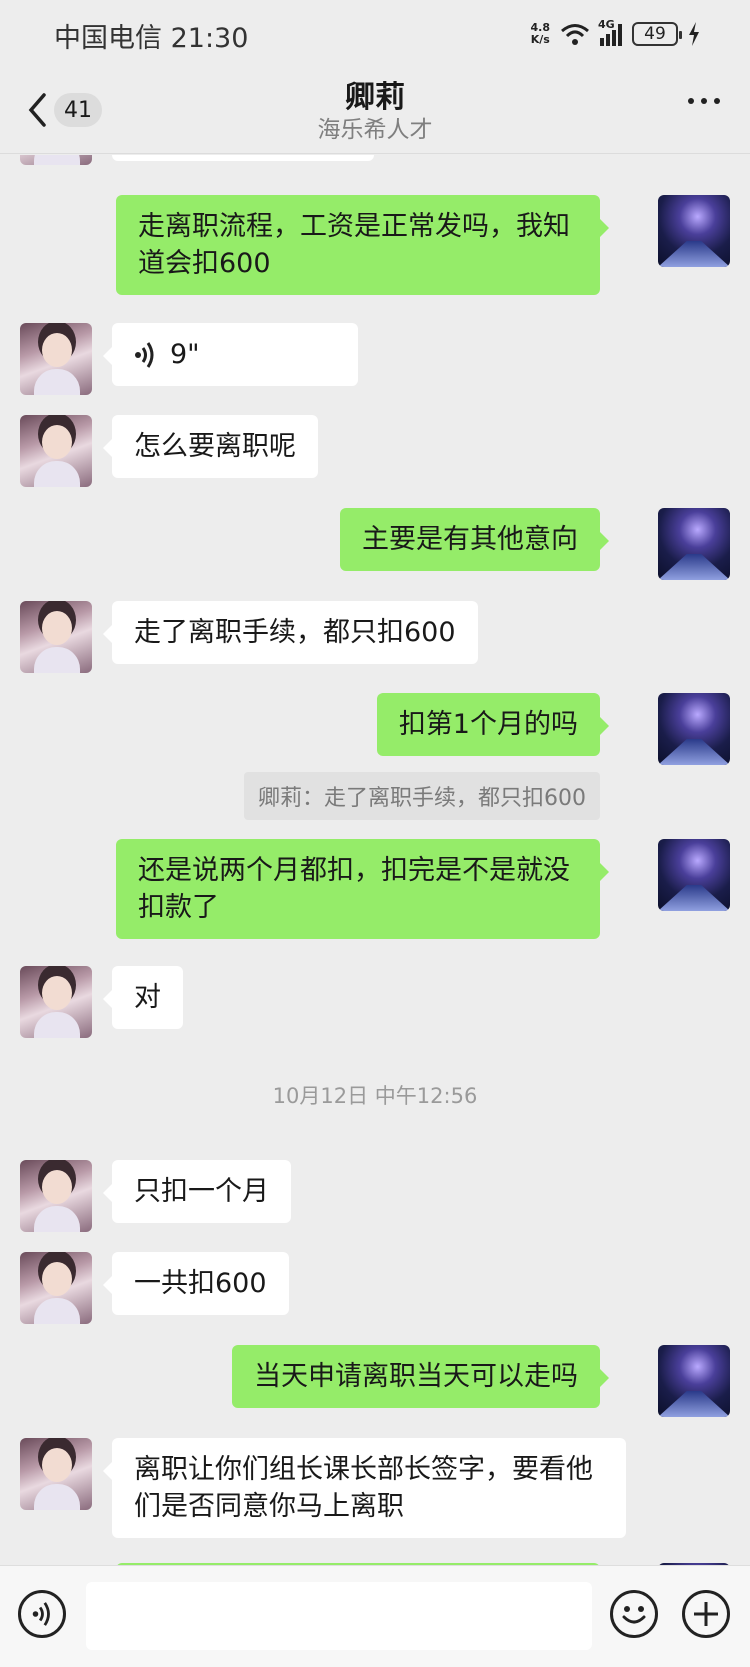  What do you see at coordinates (422, 796) in the screenshot?
I see `quoted-reply: 卿莉：走了离职手续，都只扣600` at bounding box center [422, 796].